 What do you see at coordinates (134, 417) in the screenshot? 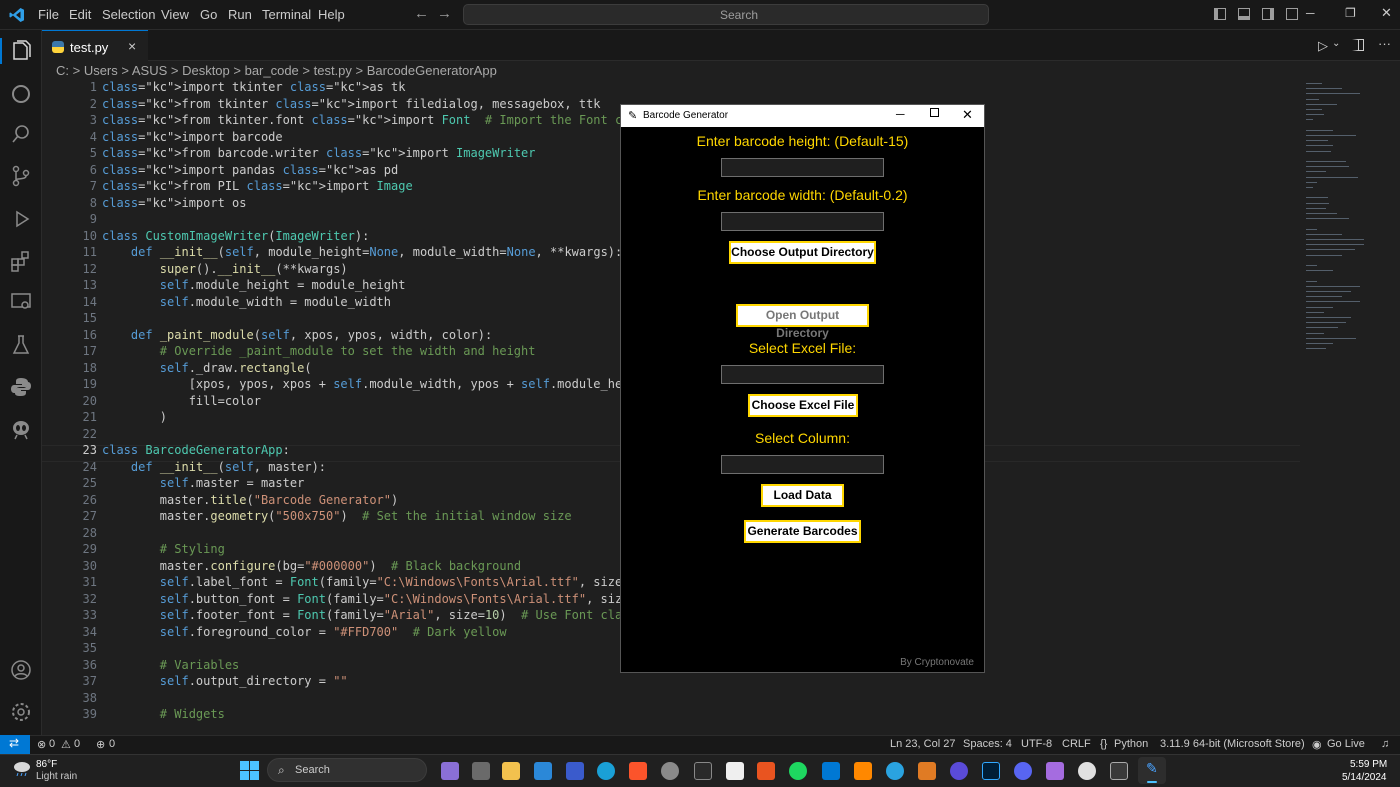
I see `code-line: )` at bounding box center [134, 417].